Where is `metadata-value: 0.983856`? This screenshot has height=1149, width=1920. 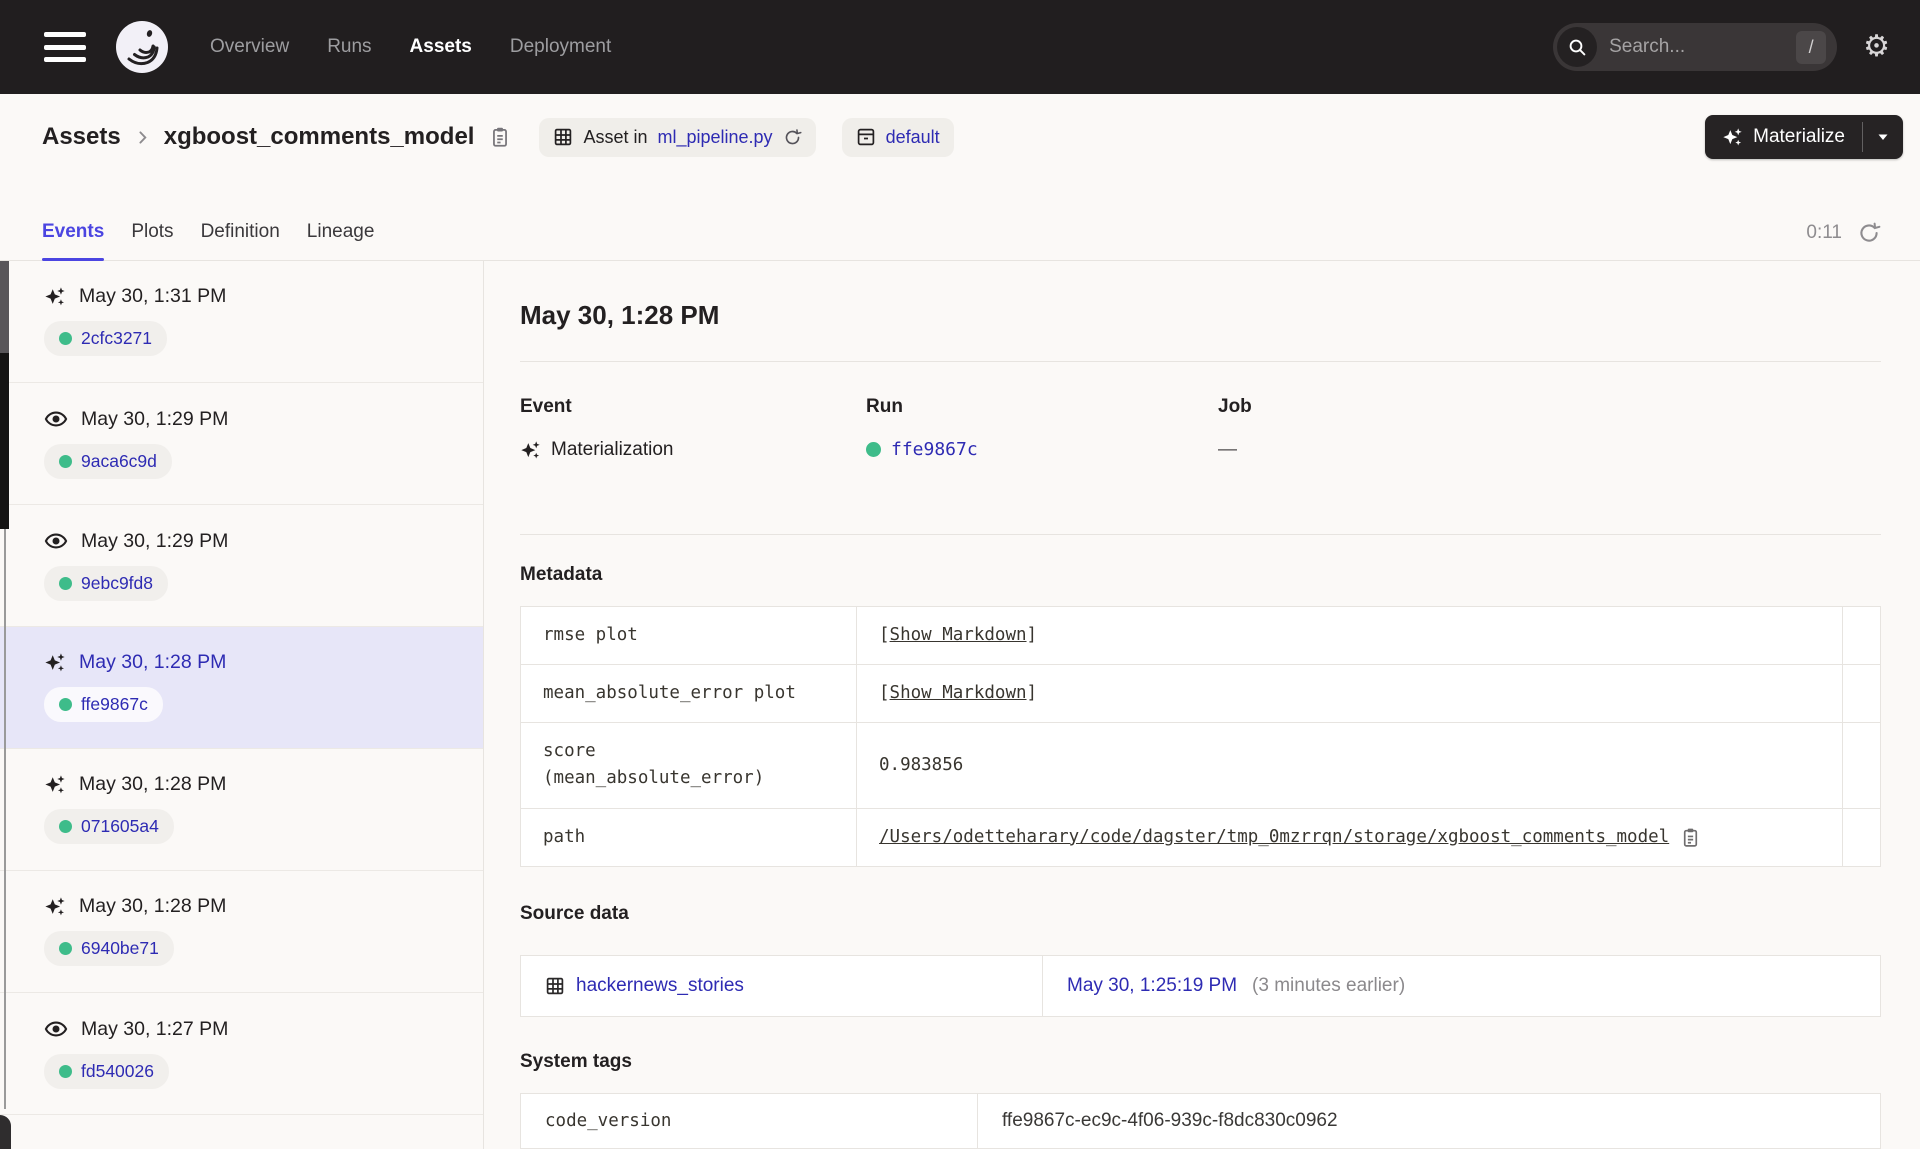
metadata-value: 0.983856 is located at coordinates (921, 764).